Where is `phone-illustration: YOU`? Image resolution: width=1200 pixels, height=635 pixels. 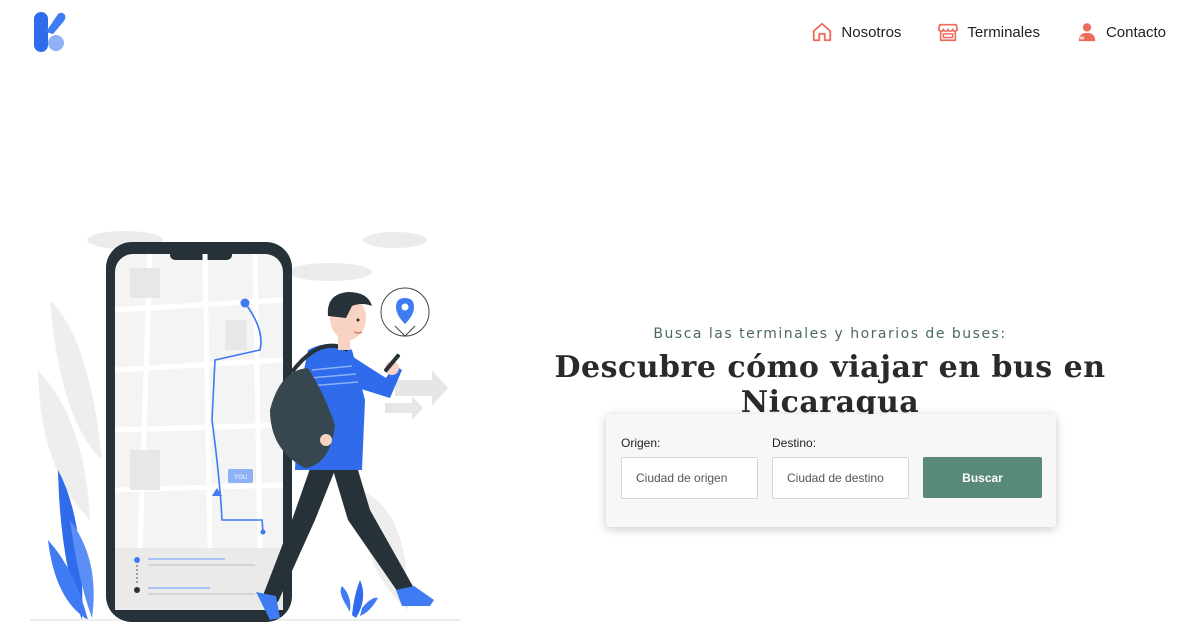 phone-illustration: YOU is located at coordinates (199, 432).